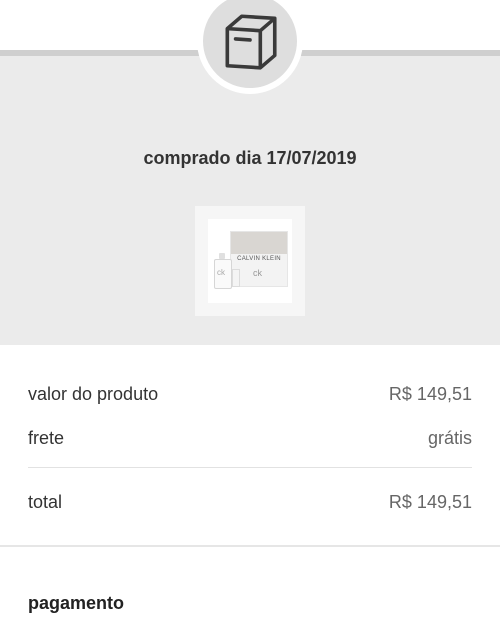 The height and width of the screenshot is (624, 500). What do you see at coordinates (251, 42) in the screenshot?
I see `package-icon` at bounding box center [251, 42].